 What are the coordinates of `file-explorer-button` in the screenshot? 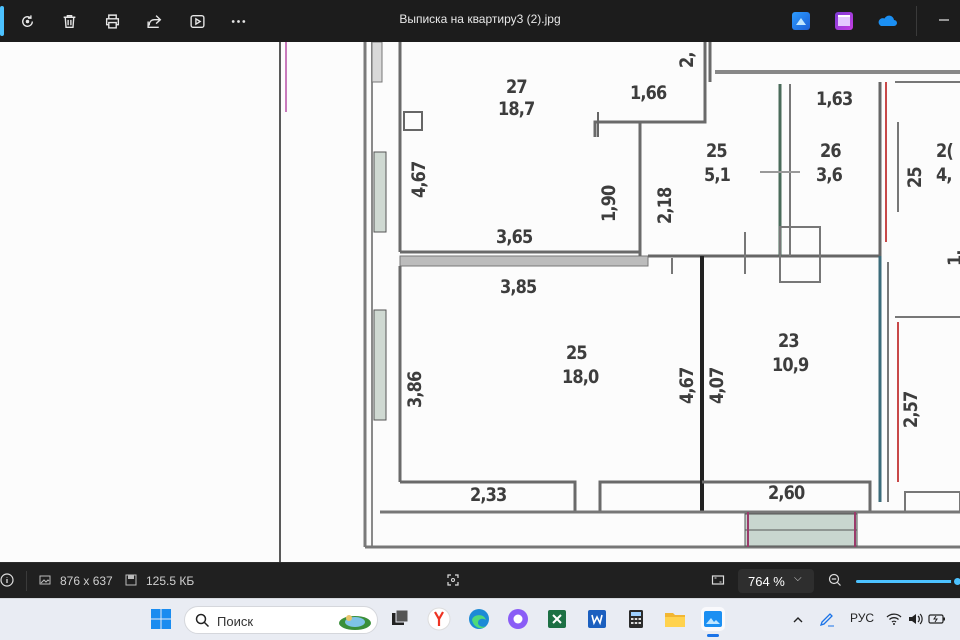 It's located at (675, 619).